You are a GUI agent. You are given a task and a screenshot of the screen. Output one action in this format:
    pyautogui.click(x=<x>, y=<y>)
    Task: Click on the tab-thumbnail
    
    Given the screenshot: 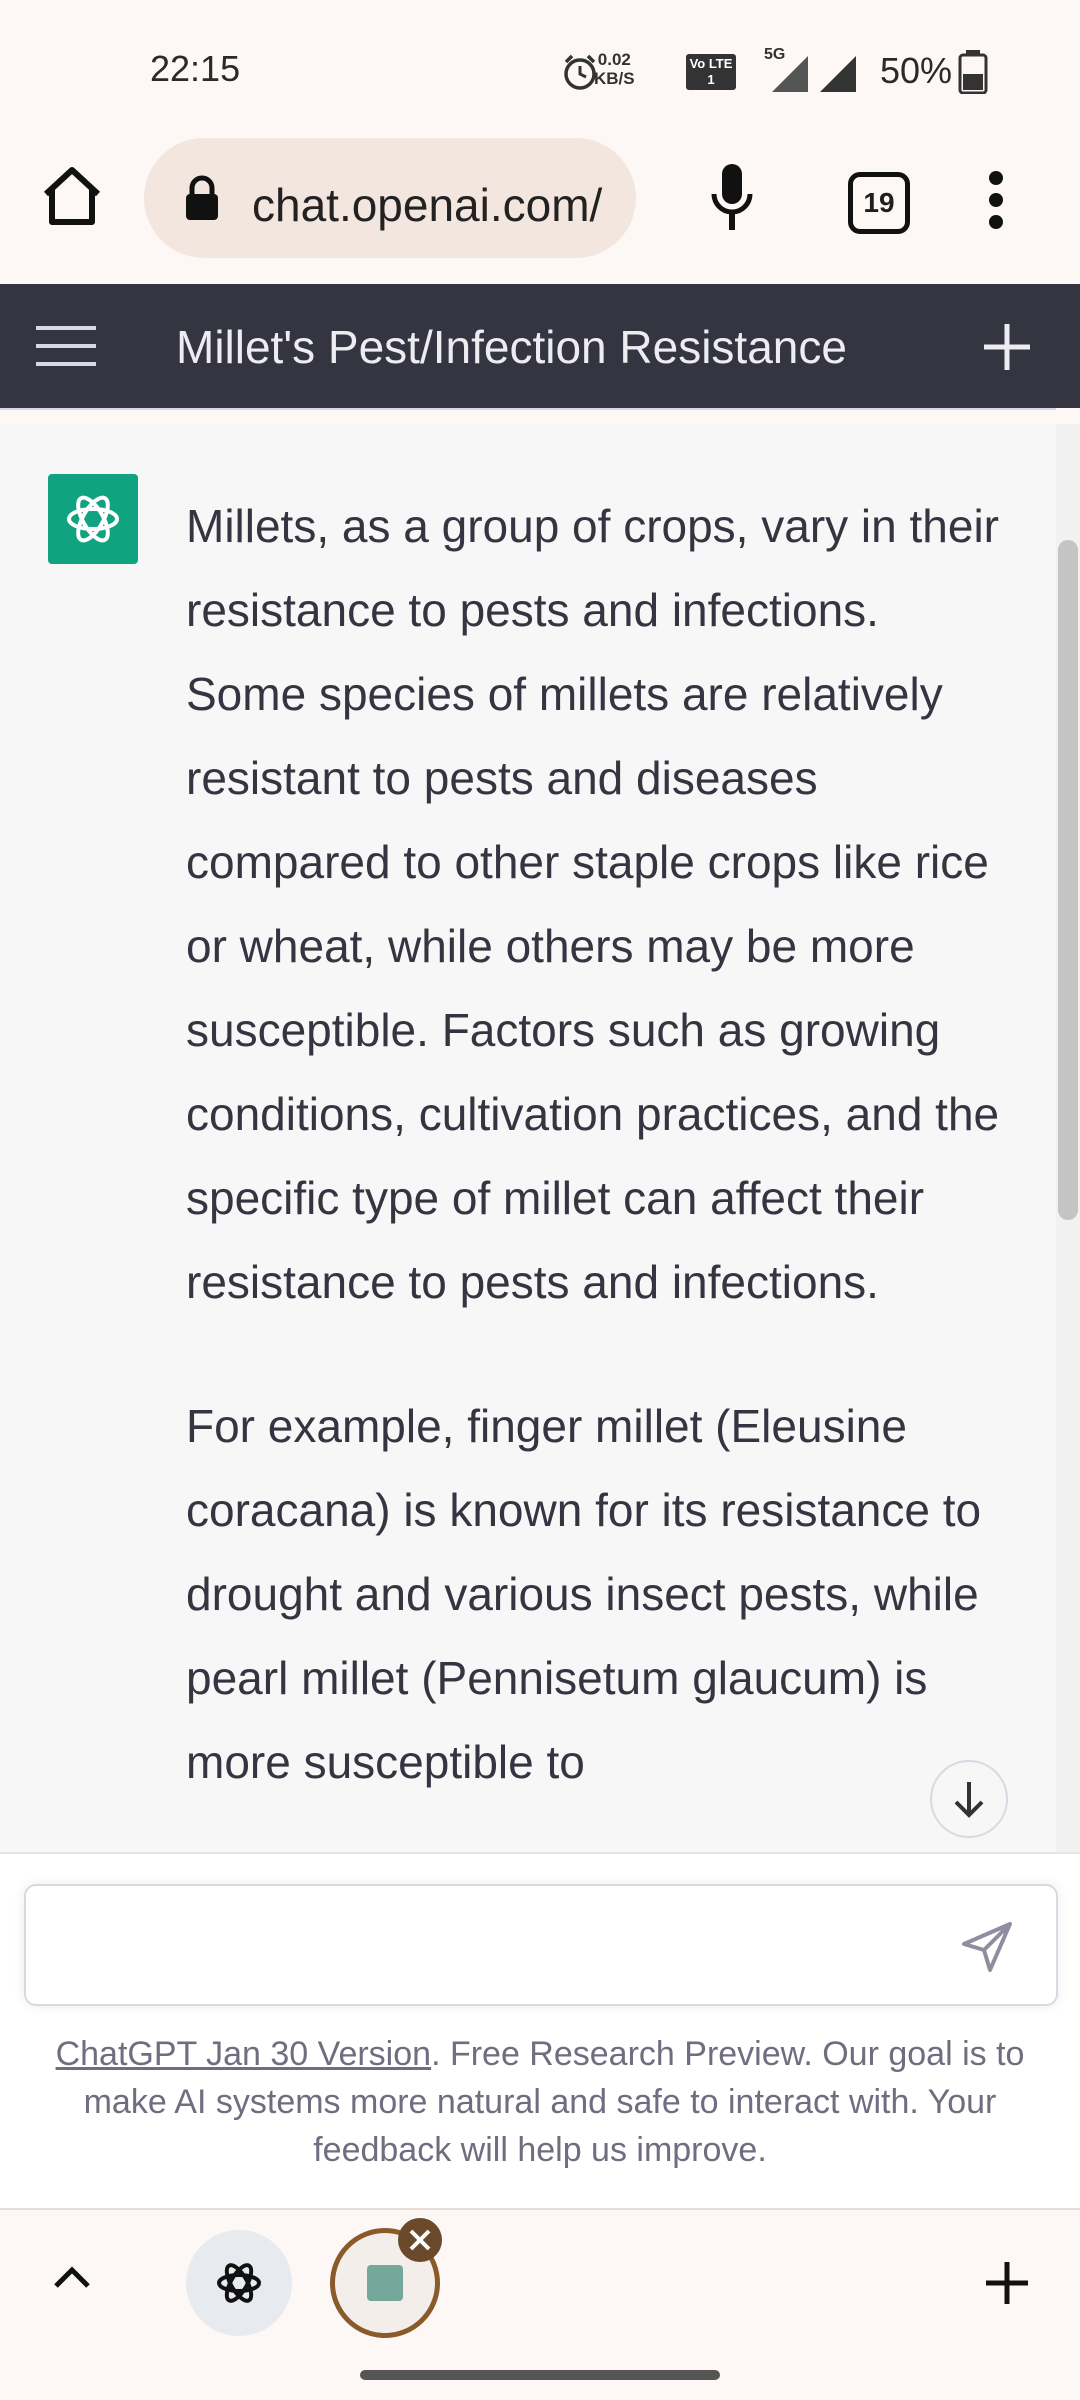 What is the action you would take?
    pyautogui.click(x=239, y=2283)
    